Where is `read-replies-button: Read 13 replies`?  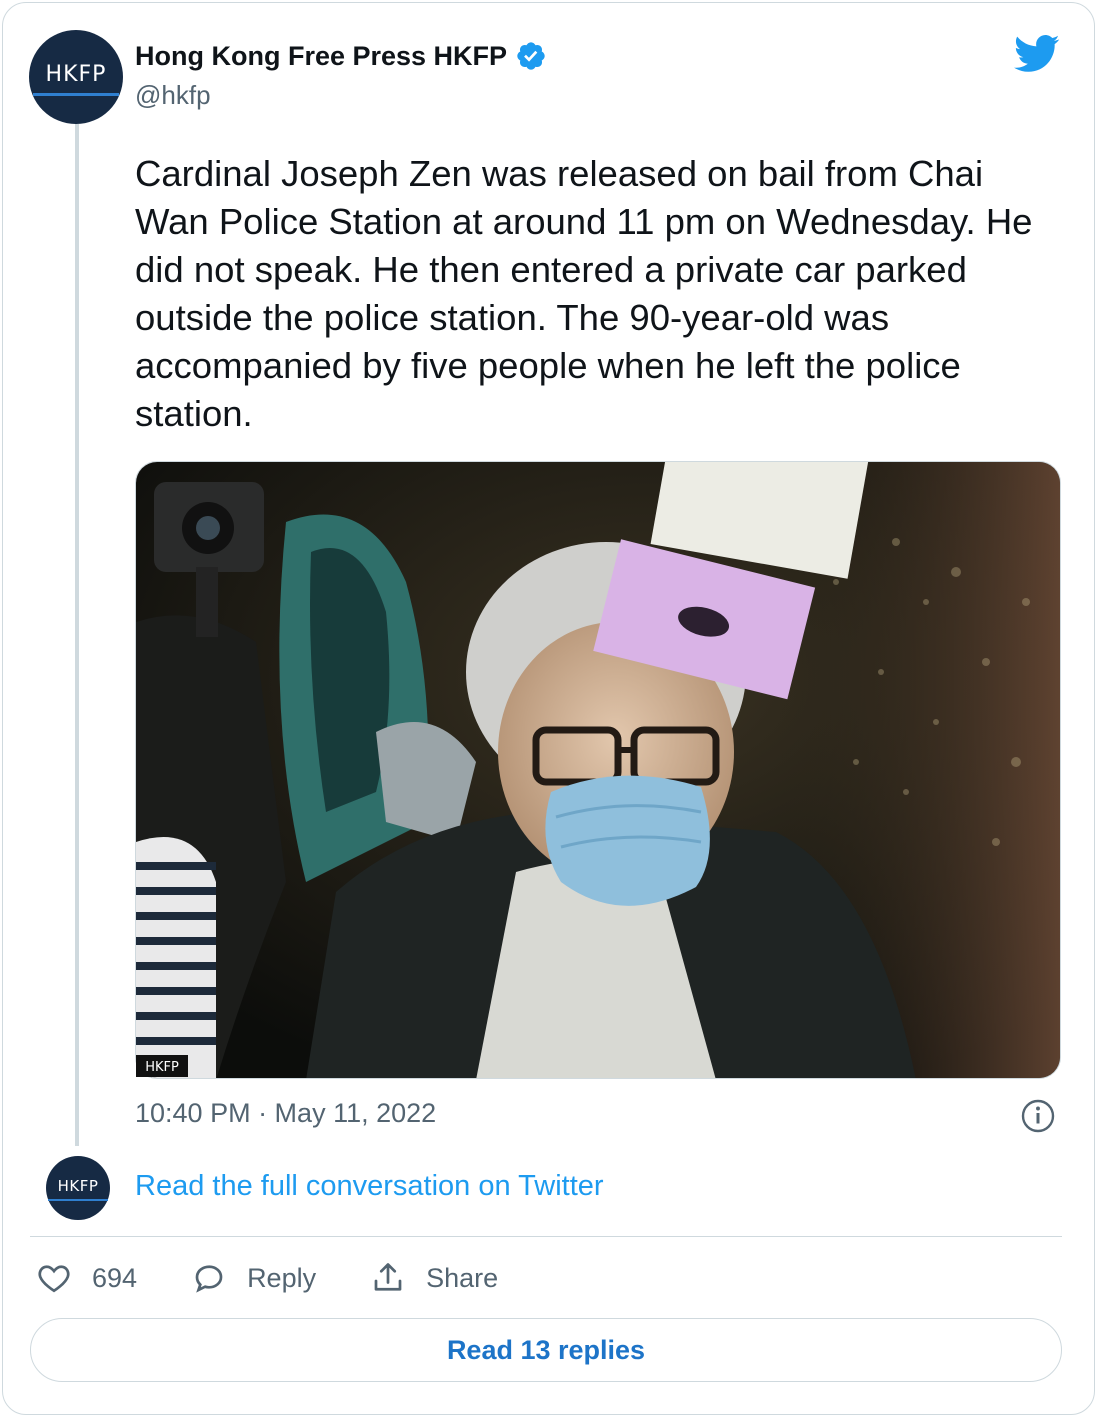
read-replies-button: Read 13 replies is located at coordinates (546, 1350).